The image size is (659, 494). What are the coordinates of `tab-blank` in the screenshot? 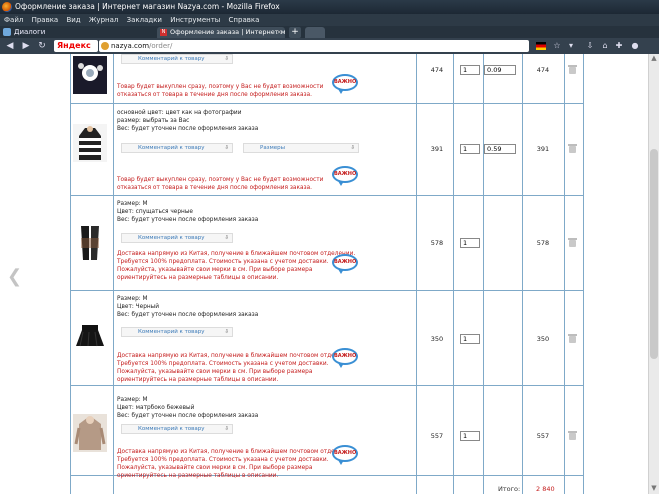 It's located at (315, 32).